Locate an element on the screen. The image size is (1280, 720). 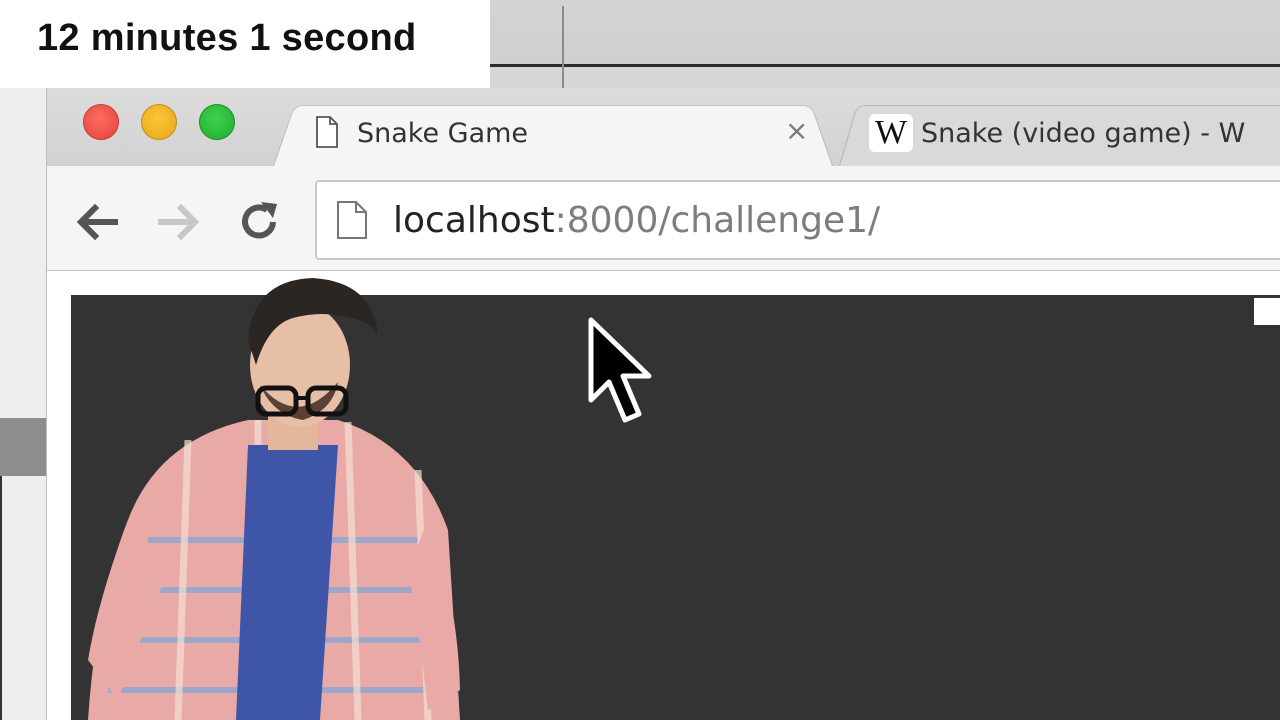
address-bar: localhost:8000/challenge1/ is located at coordinates (797, 220).